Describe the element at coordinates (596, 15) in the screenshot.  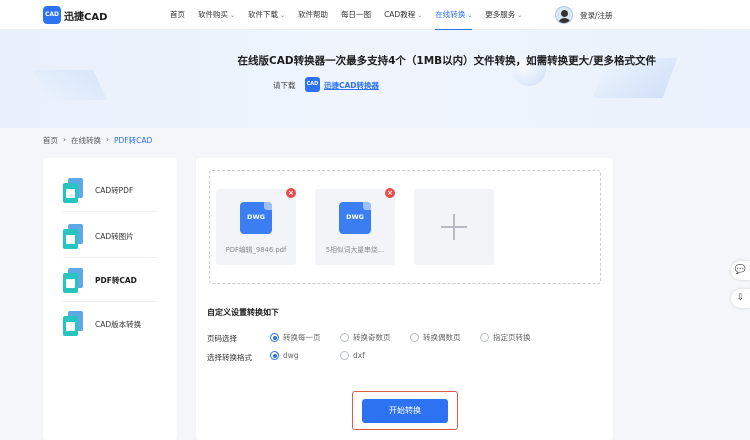
I see `login-register-link: 登录/注册` at that location.